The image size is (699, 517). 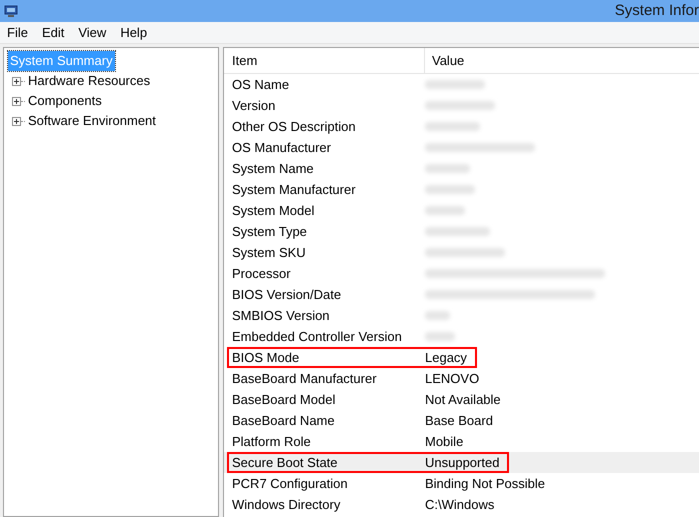 What do you see at coordinates (286, 295) in the screenshot?
I see `table-cell-text: BIOS Version/Date` at bounding box center [286, 295].